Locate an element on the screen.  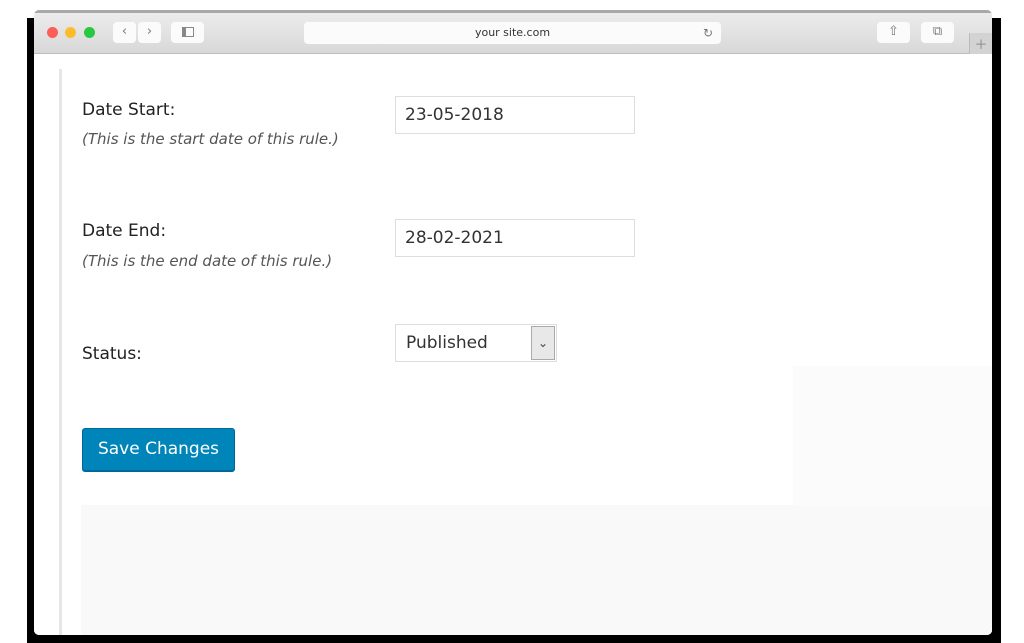
url-text: your site.com is located at coordinates (512, 32).